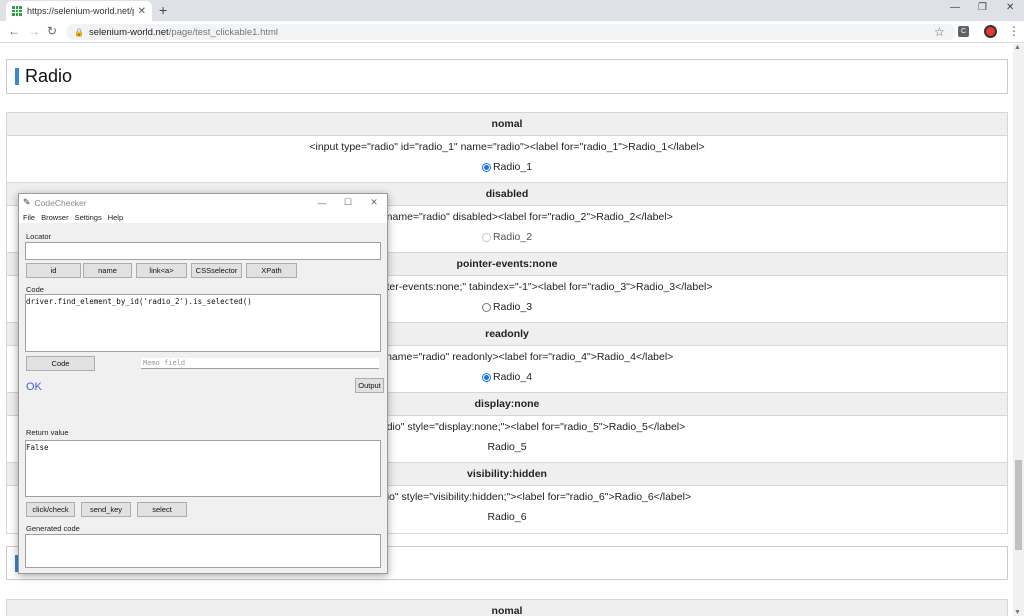 This screenshot has height=616, width=1024. I want to click on site-favicon-icon, so click(17, 11).